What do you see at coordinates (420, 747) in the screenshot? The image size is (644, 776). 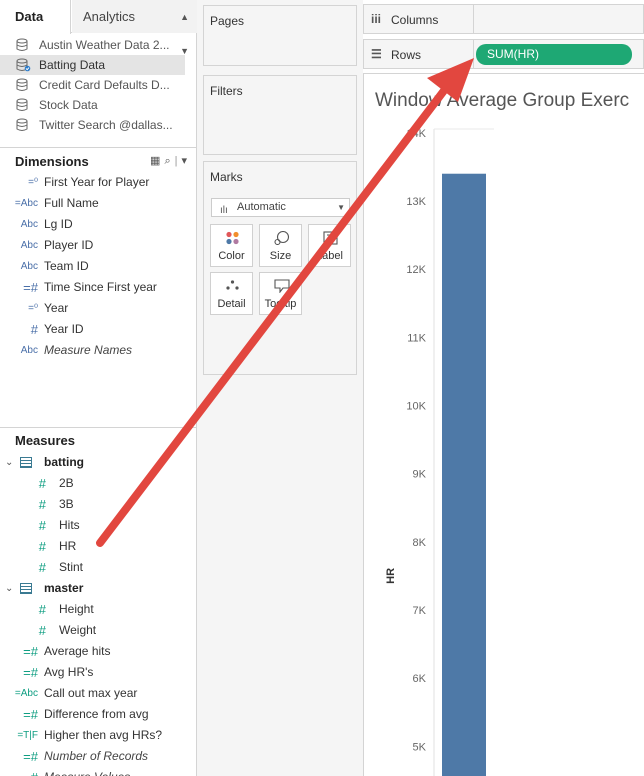 I see `y-tick-label: 5K` at bounding box center [420, 747].